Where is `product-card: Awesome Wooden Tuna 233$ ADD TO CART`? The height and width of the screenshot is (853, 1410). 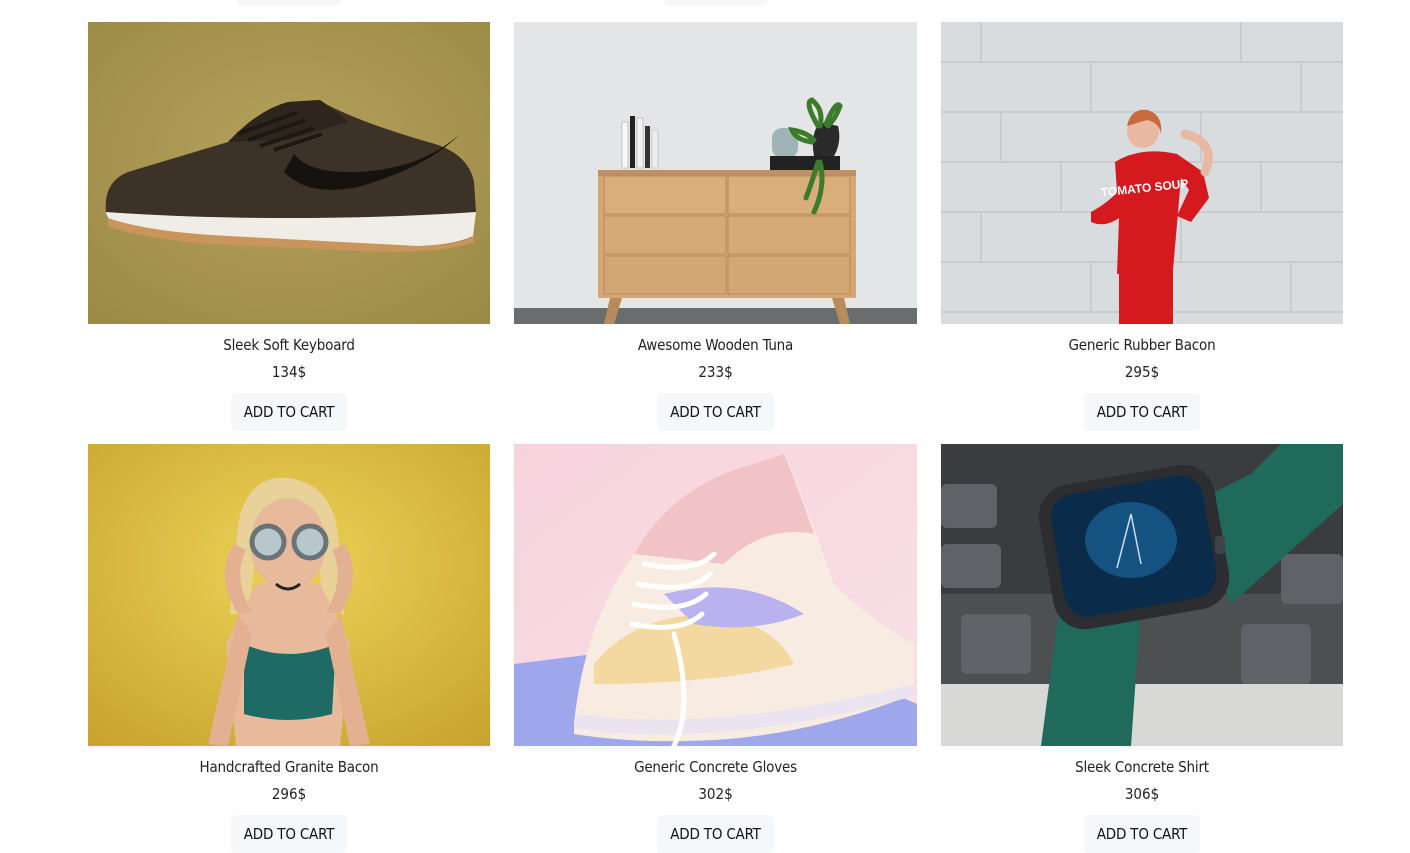
product-card: Awesome Wooden Tuna 233$ ADD TO CART is located at coordinates (715, 226).